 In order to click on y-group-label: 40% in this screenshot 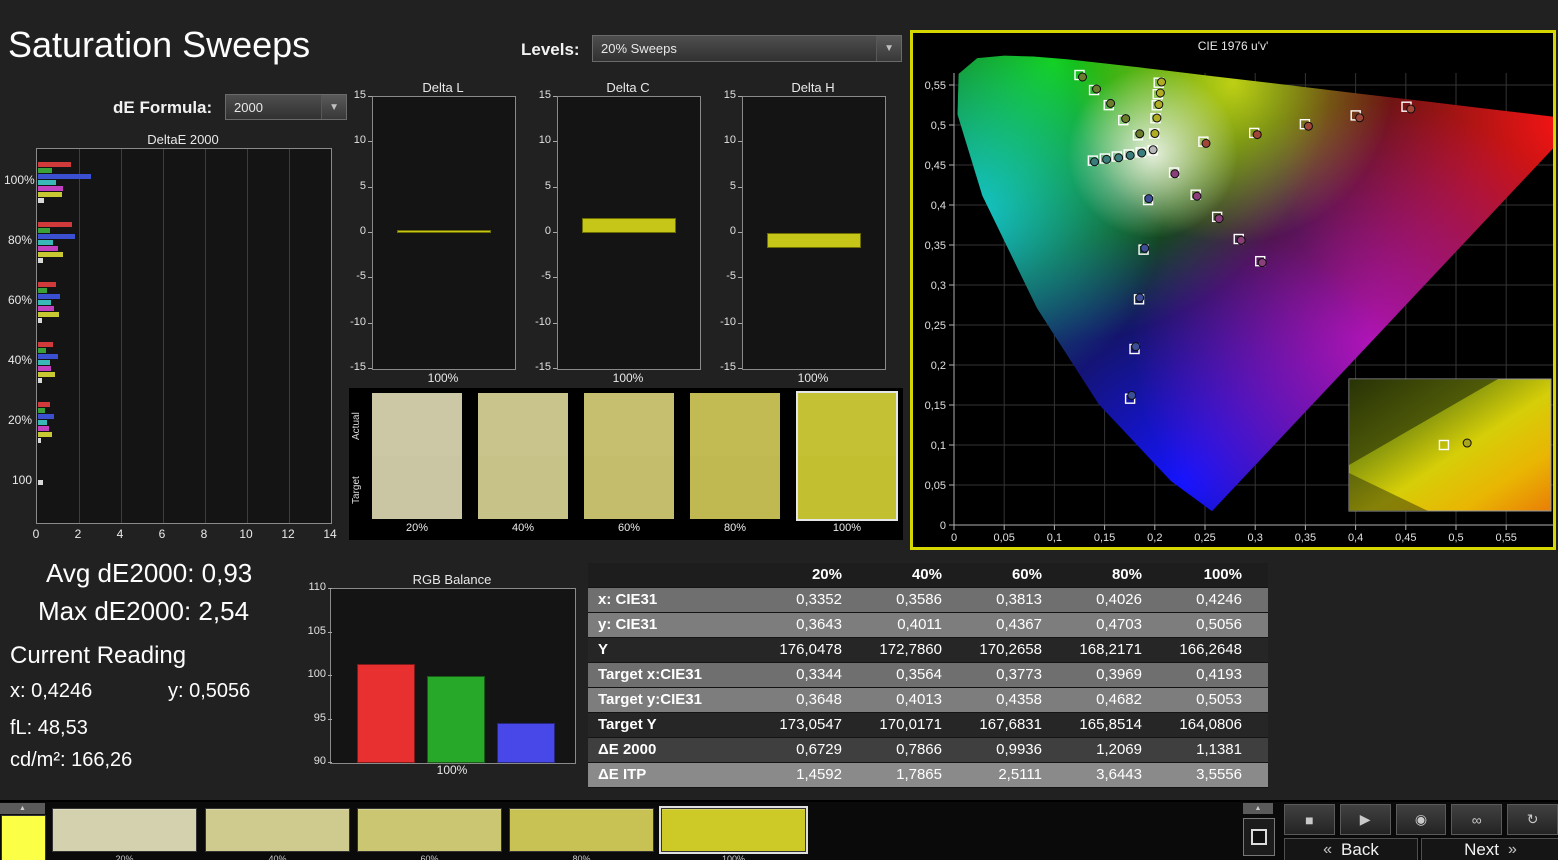, I will do `click(19, 360)`.